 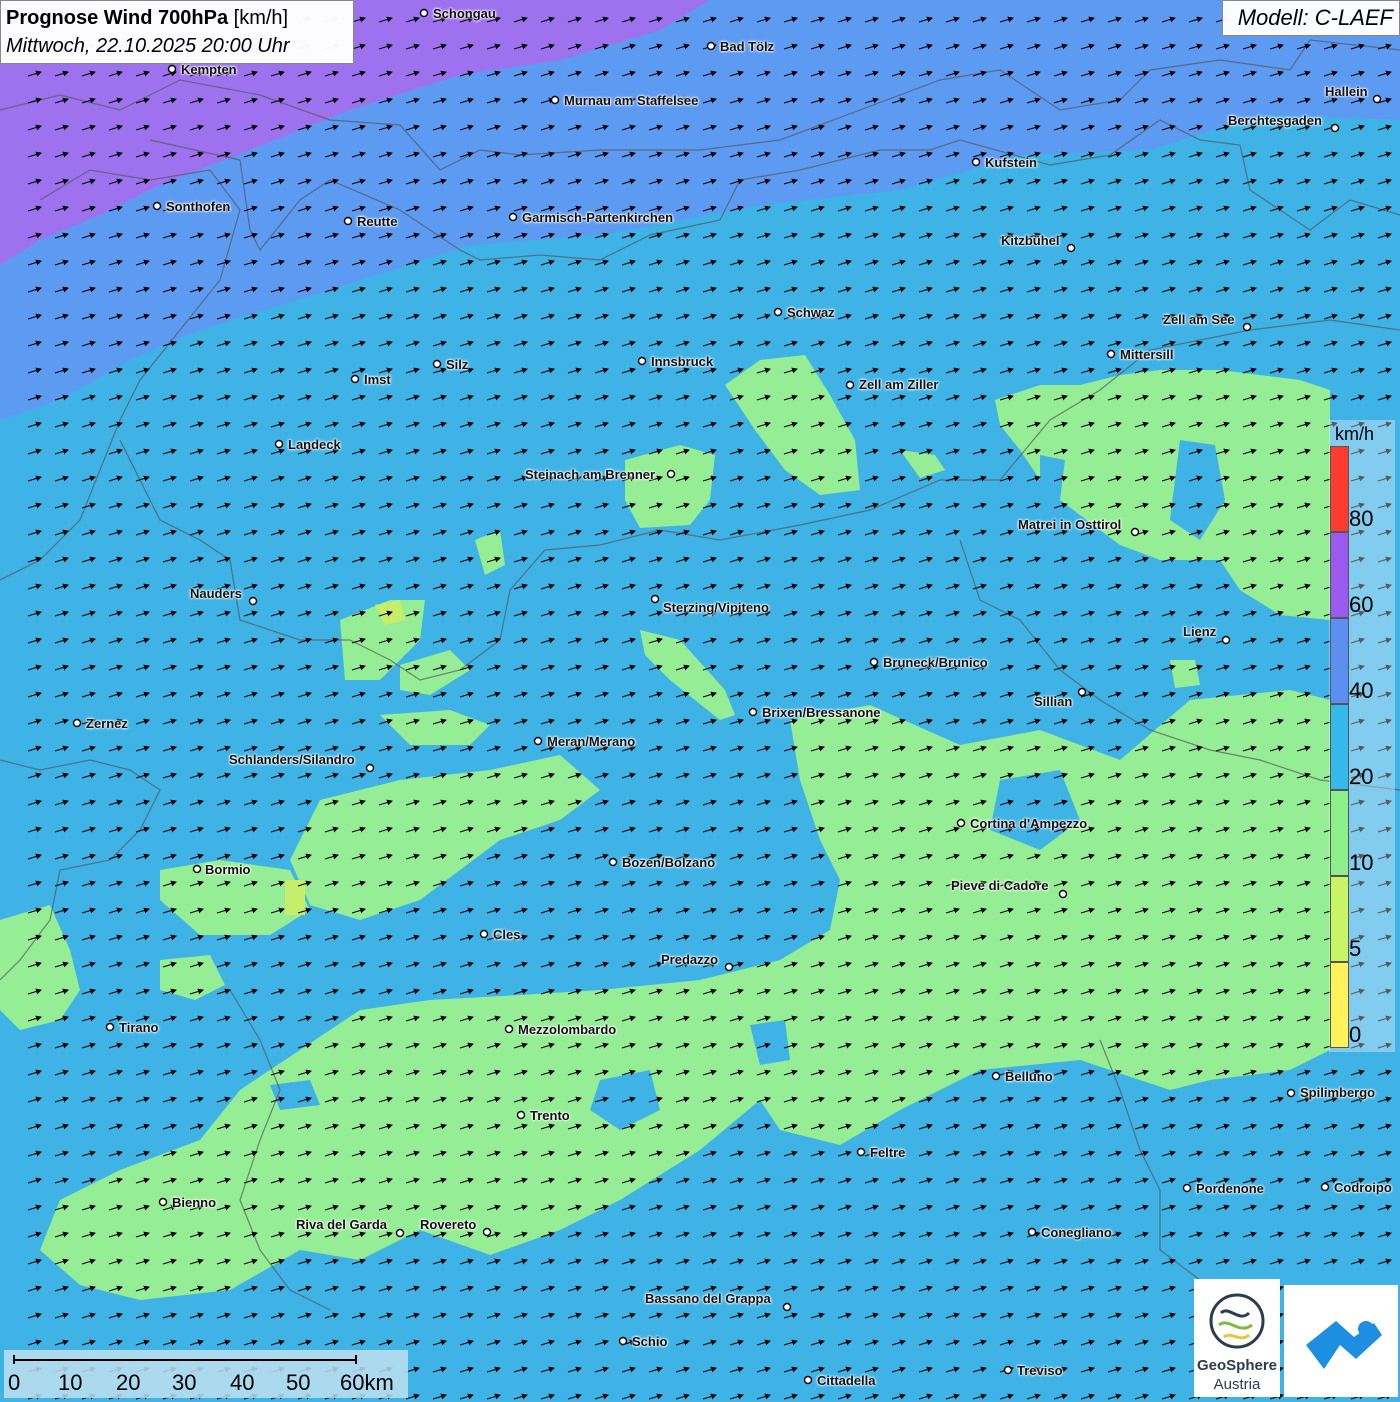 What do you see at coordinates (367, 1382) in the screenshot?
I see `scale-tick-label: 60km` at bounding box center [367, 1382].